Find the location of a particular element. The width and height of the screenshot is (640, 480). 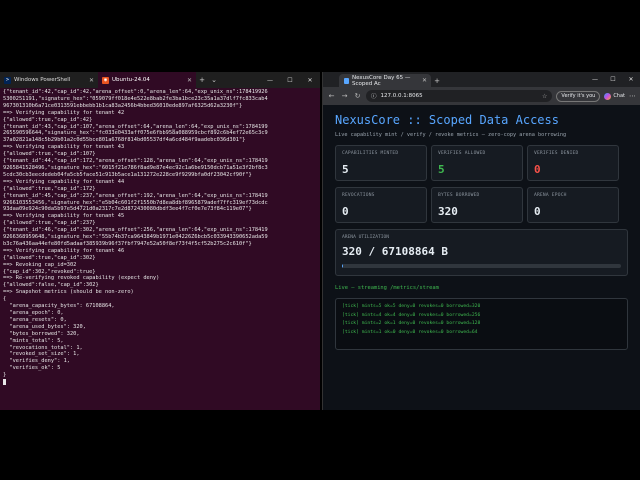

tab-windows-powershell: > Windows PowerShell ✕ is located at coordinates (49, 80).